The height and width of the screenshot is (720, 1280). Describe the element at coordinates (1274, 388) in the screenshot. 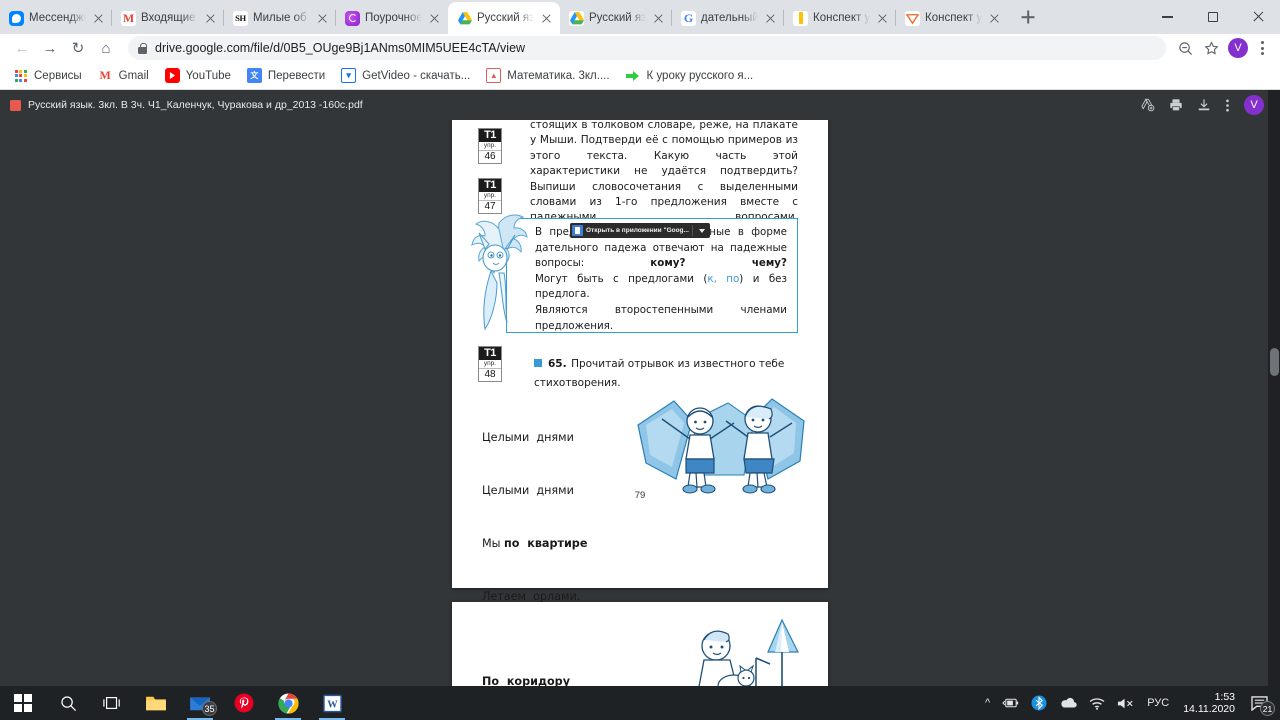

I see `viewer-scrollbar` at that location.